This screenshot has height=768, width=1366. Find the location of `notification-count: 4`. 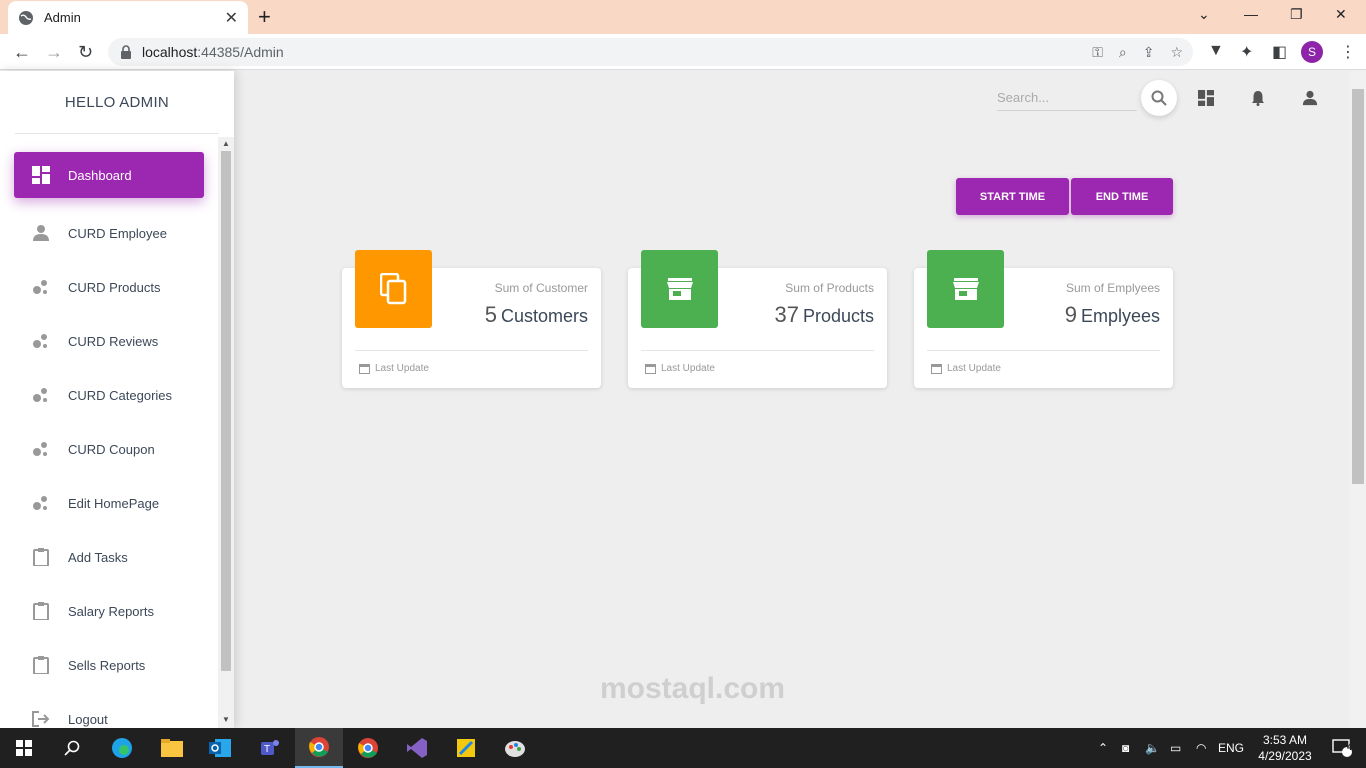

notification-count: 4 is located at coordinates (1350, 747).